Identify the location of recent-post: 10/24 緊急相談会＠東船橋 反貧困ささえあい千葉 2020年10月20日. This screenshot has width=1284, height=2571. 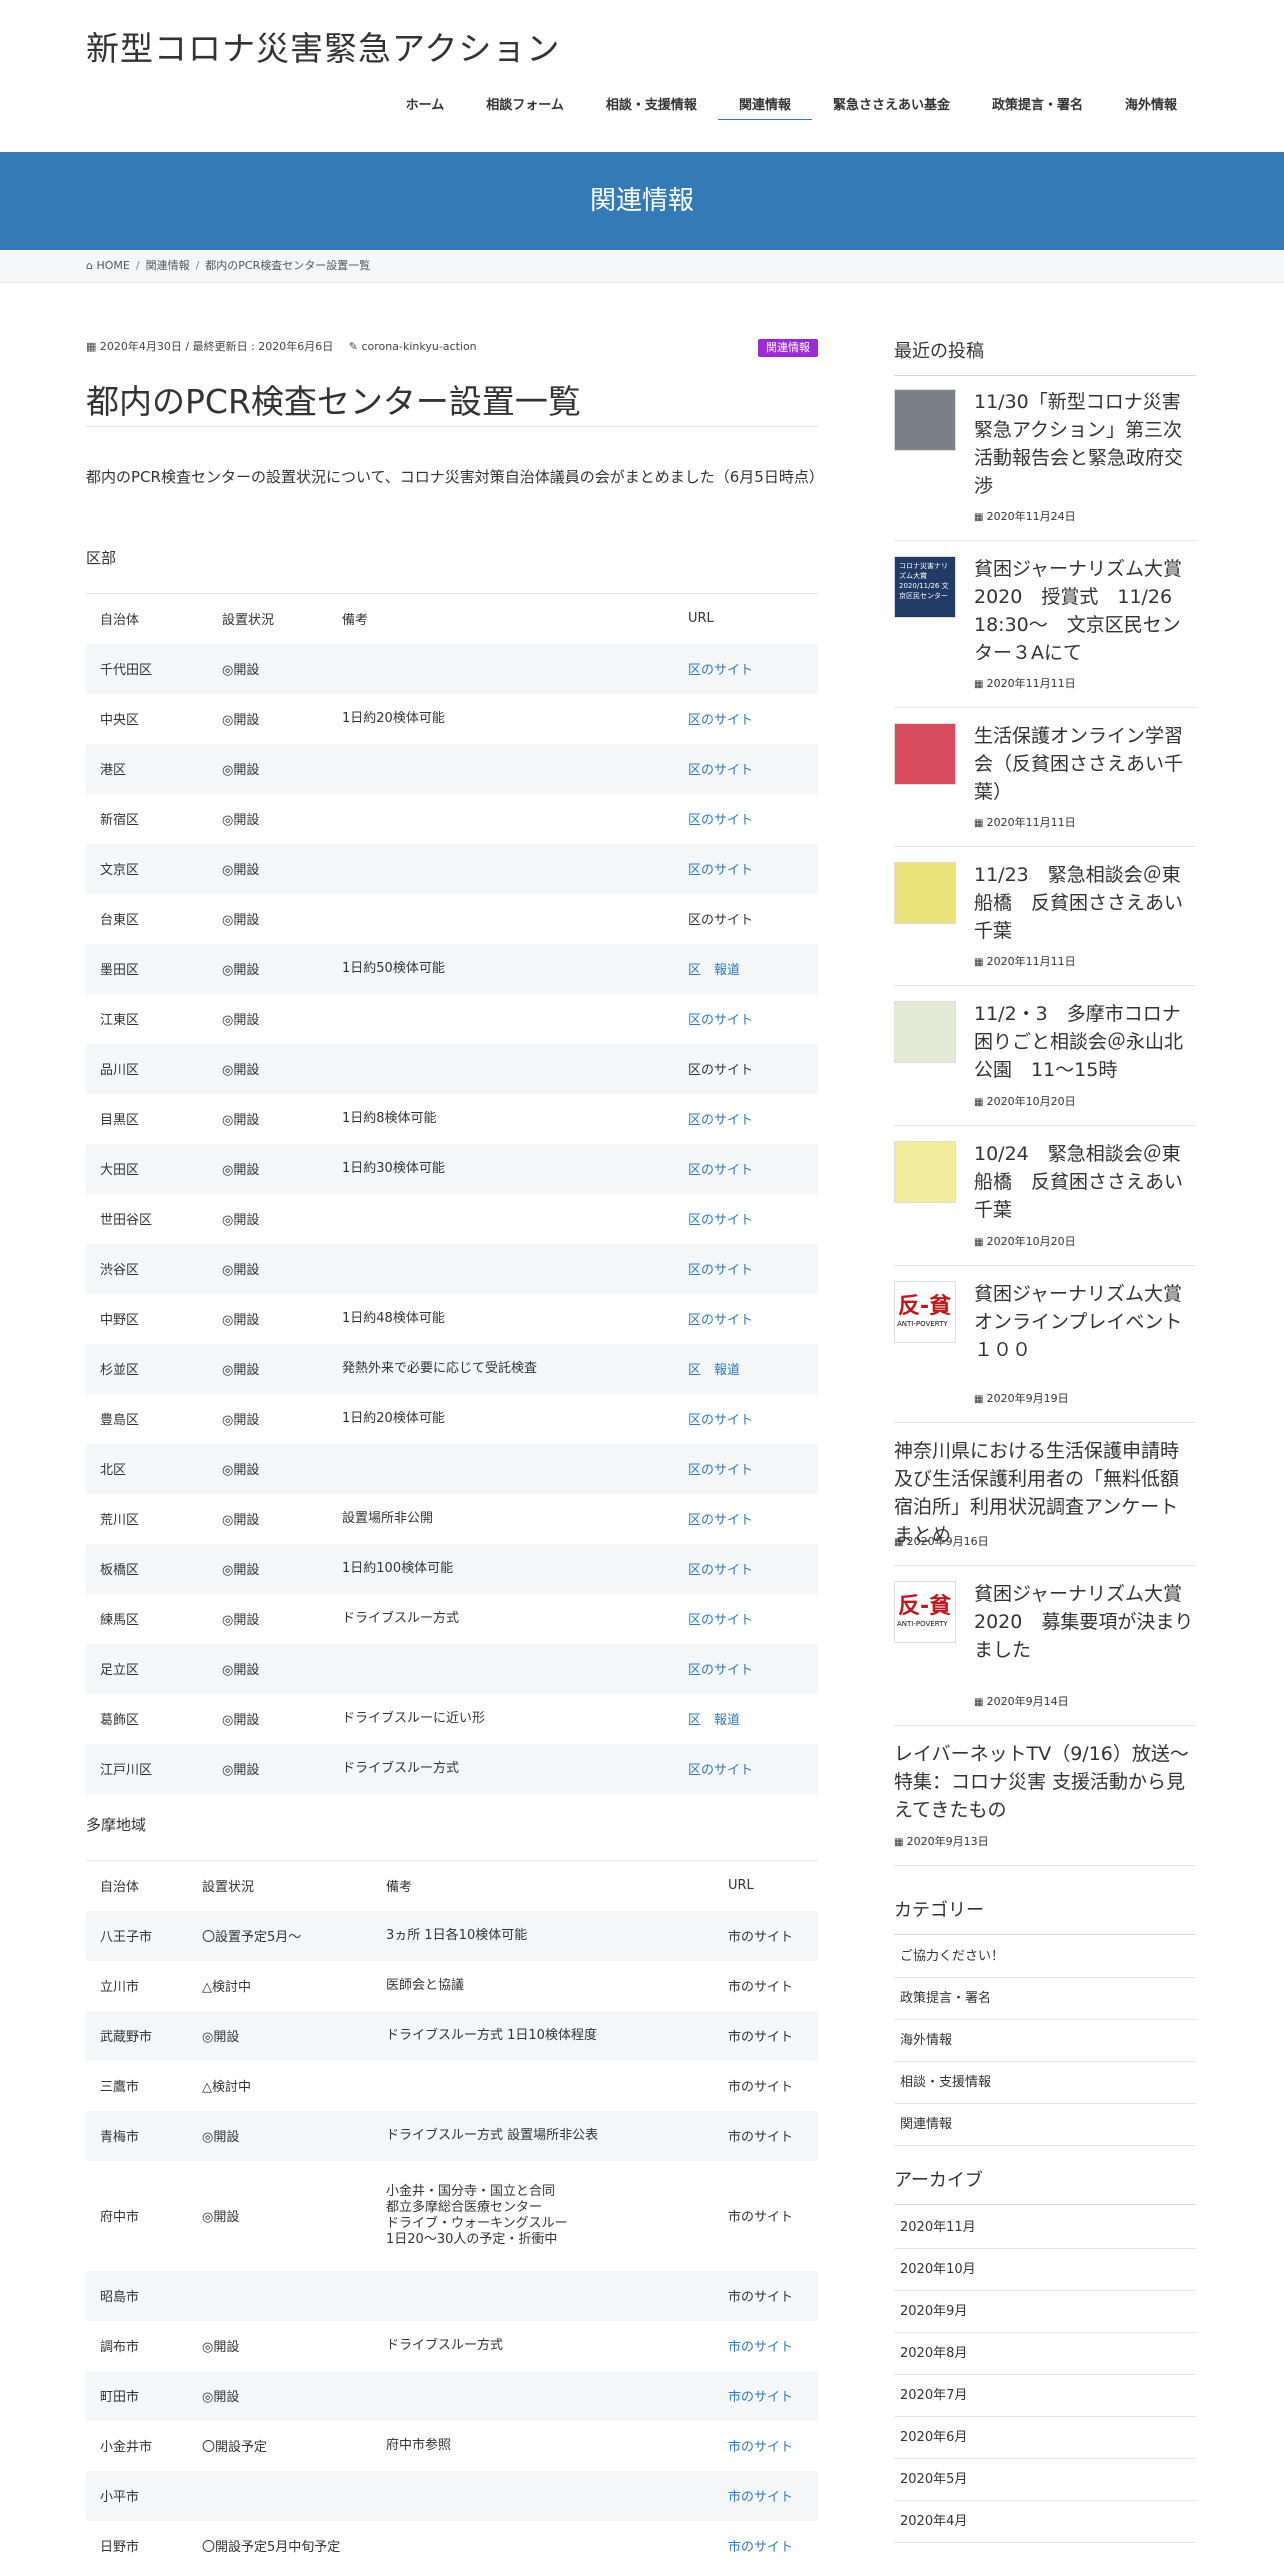
(1045, 1196).